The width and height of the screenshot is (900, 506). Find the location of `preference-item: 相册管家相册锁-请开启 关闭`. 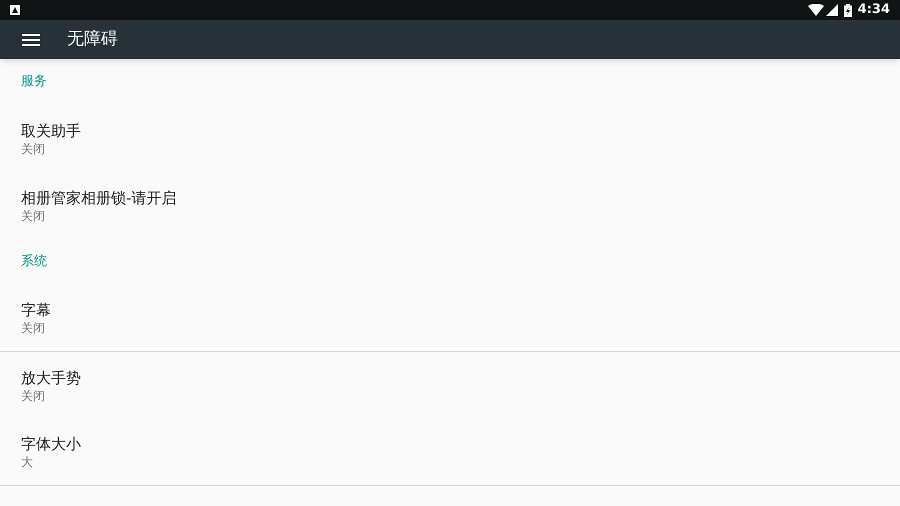

preference-item: 相册管家相册锁-请开启 关闭 is located at coordinates (450, 205).